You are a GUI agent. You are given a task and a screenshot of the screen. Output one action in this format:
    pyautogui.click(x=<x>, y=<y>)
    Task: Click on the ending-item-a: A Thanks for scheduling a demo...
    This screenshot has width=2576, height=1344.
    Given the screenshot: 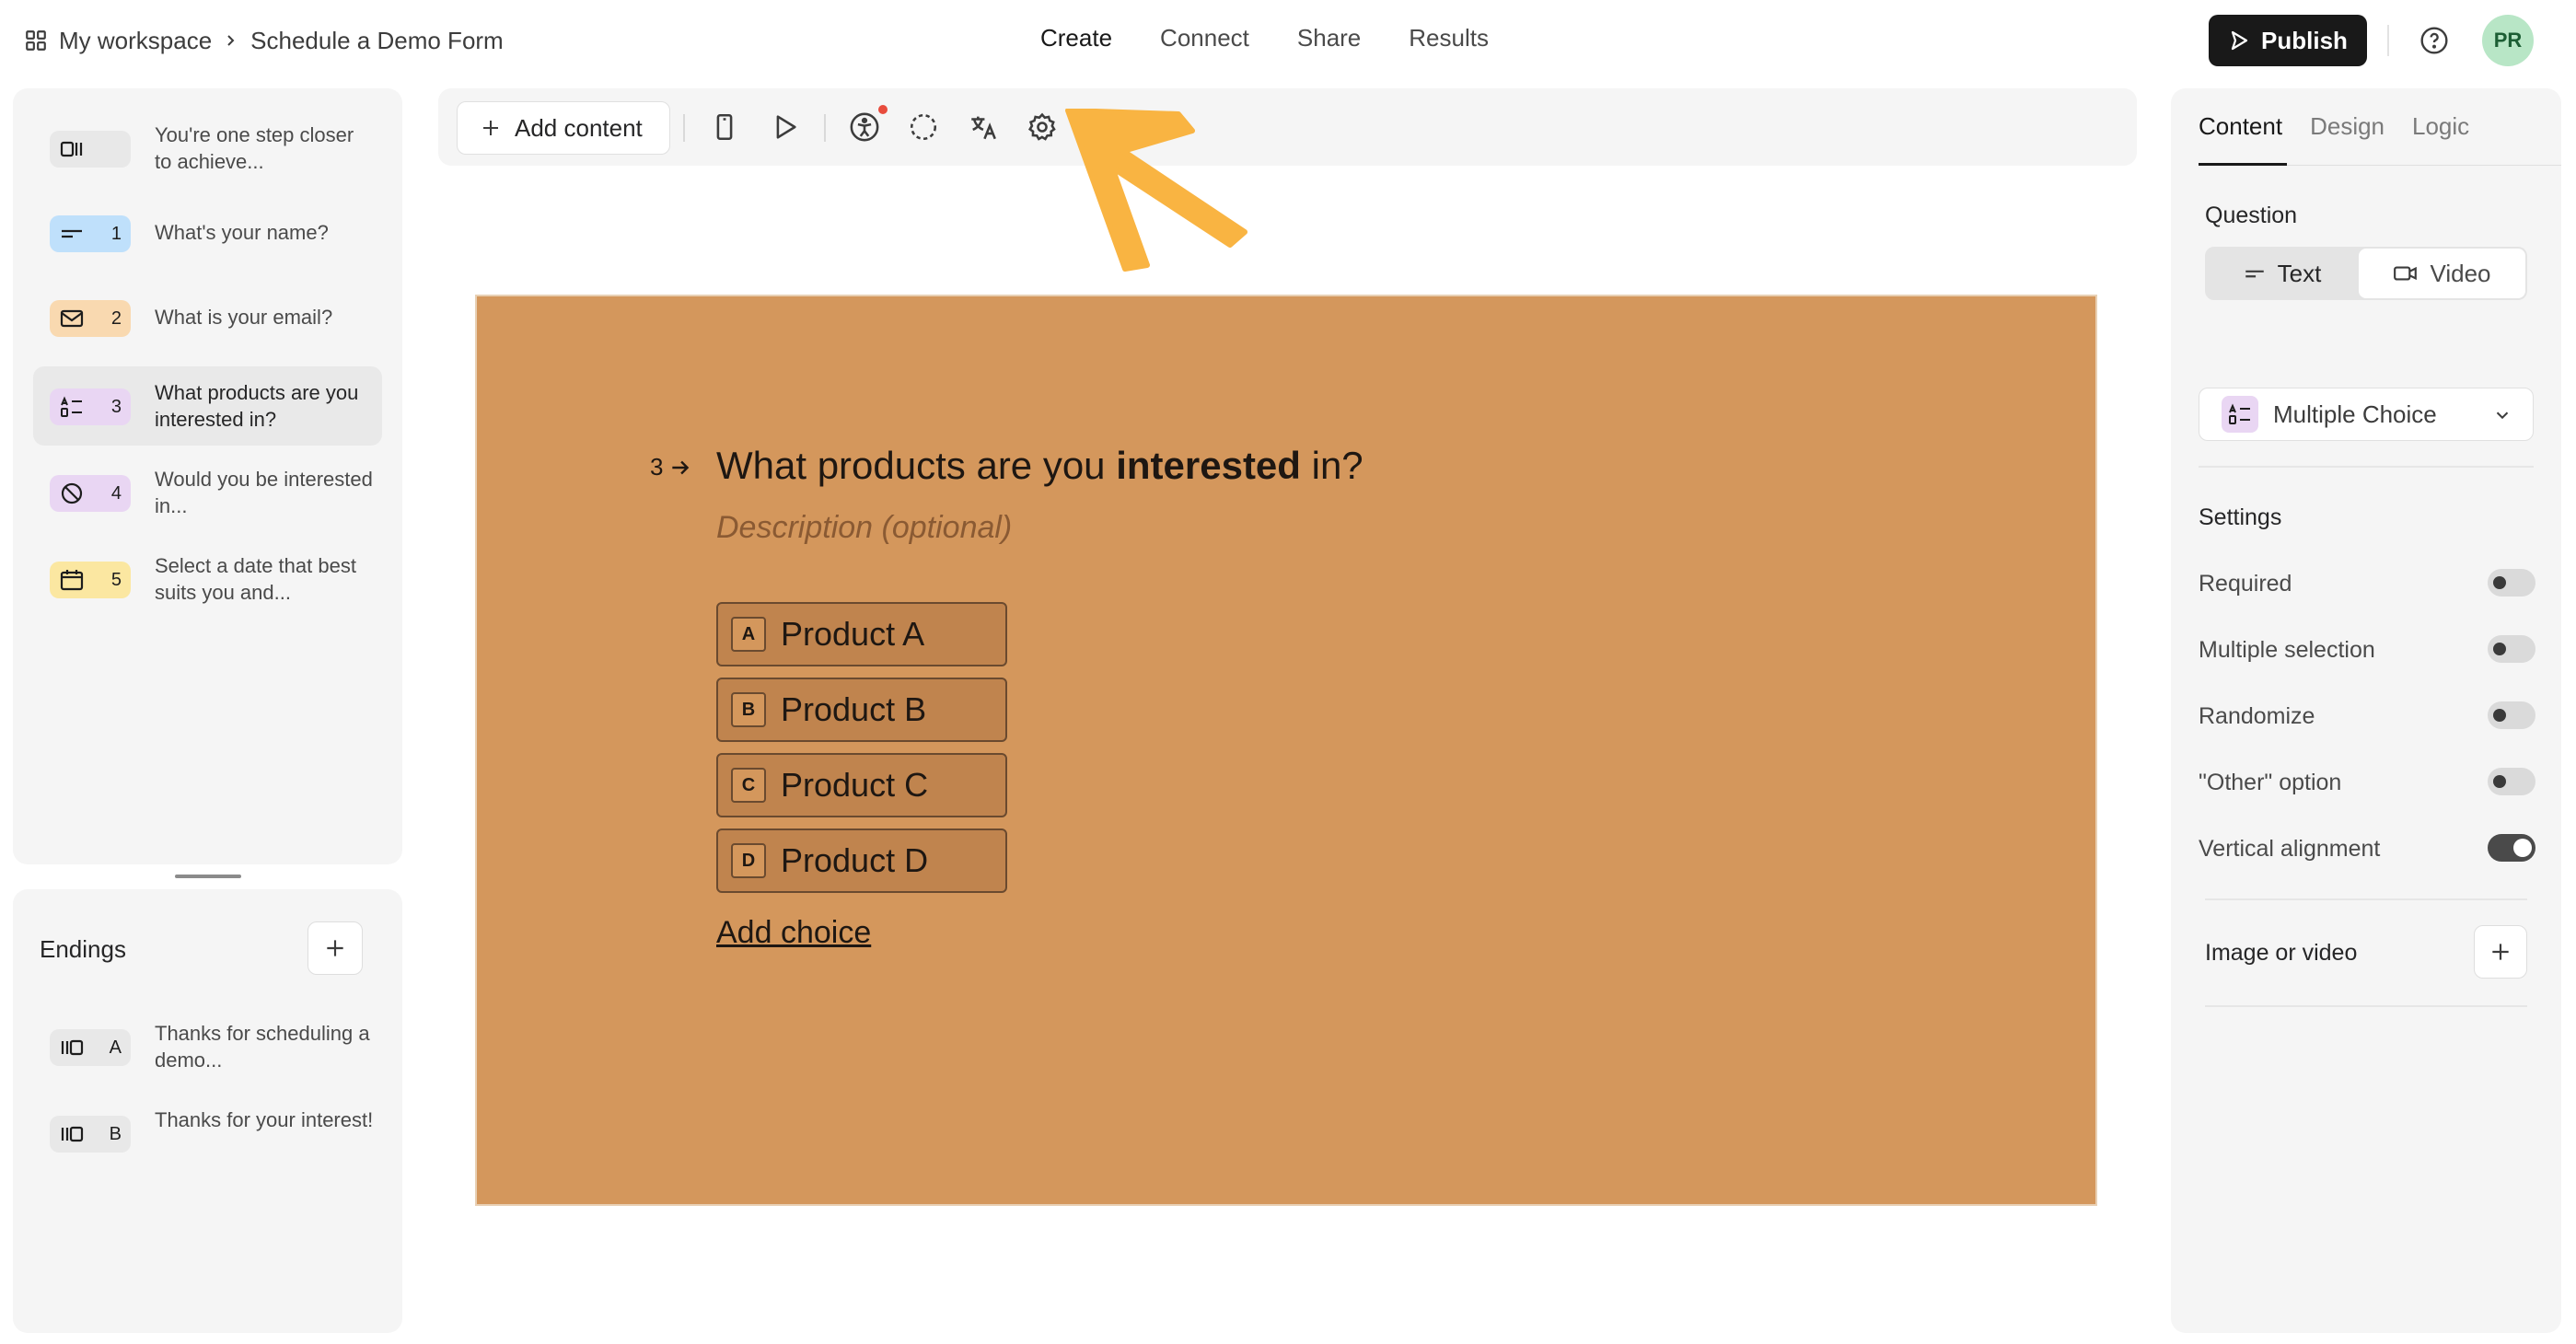 What is the action you would take?
    pyautogui.click(x=207, y=1046)
    